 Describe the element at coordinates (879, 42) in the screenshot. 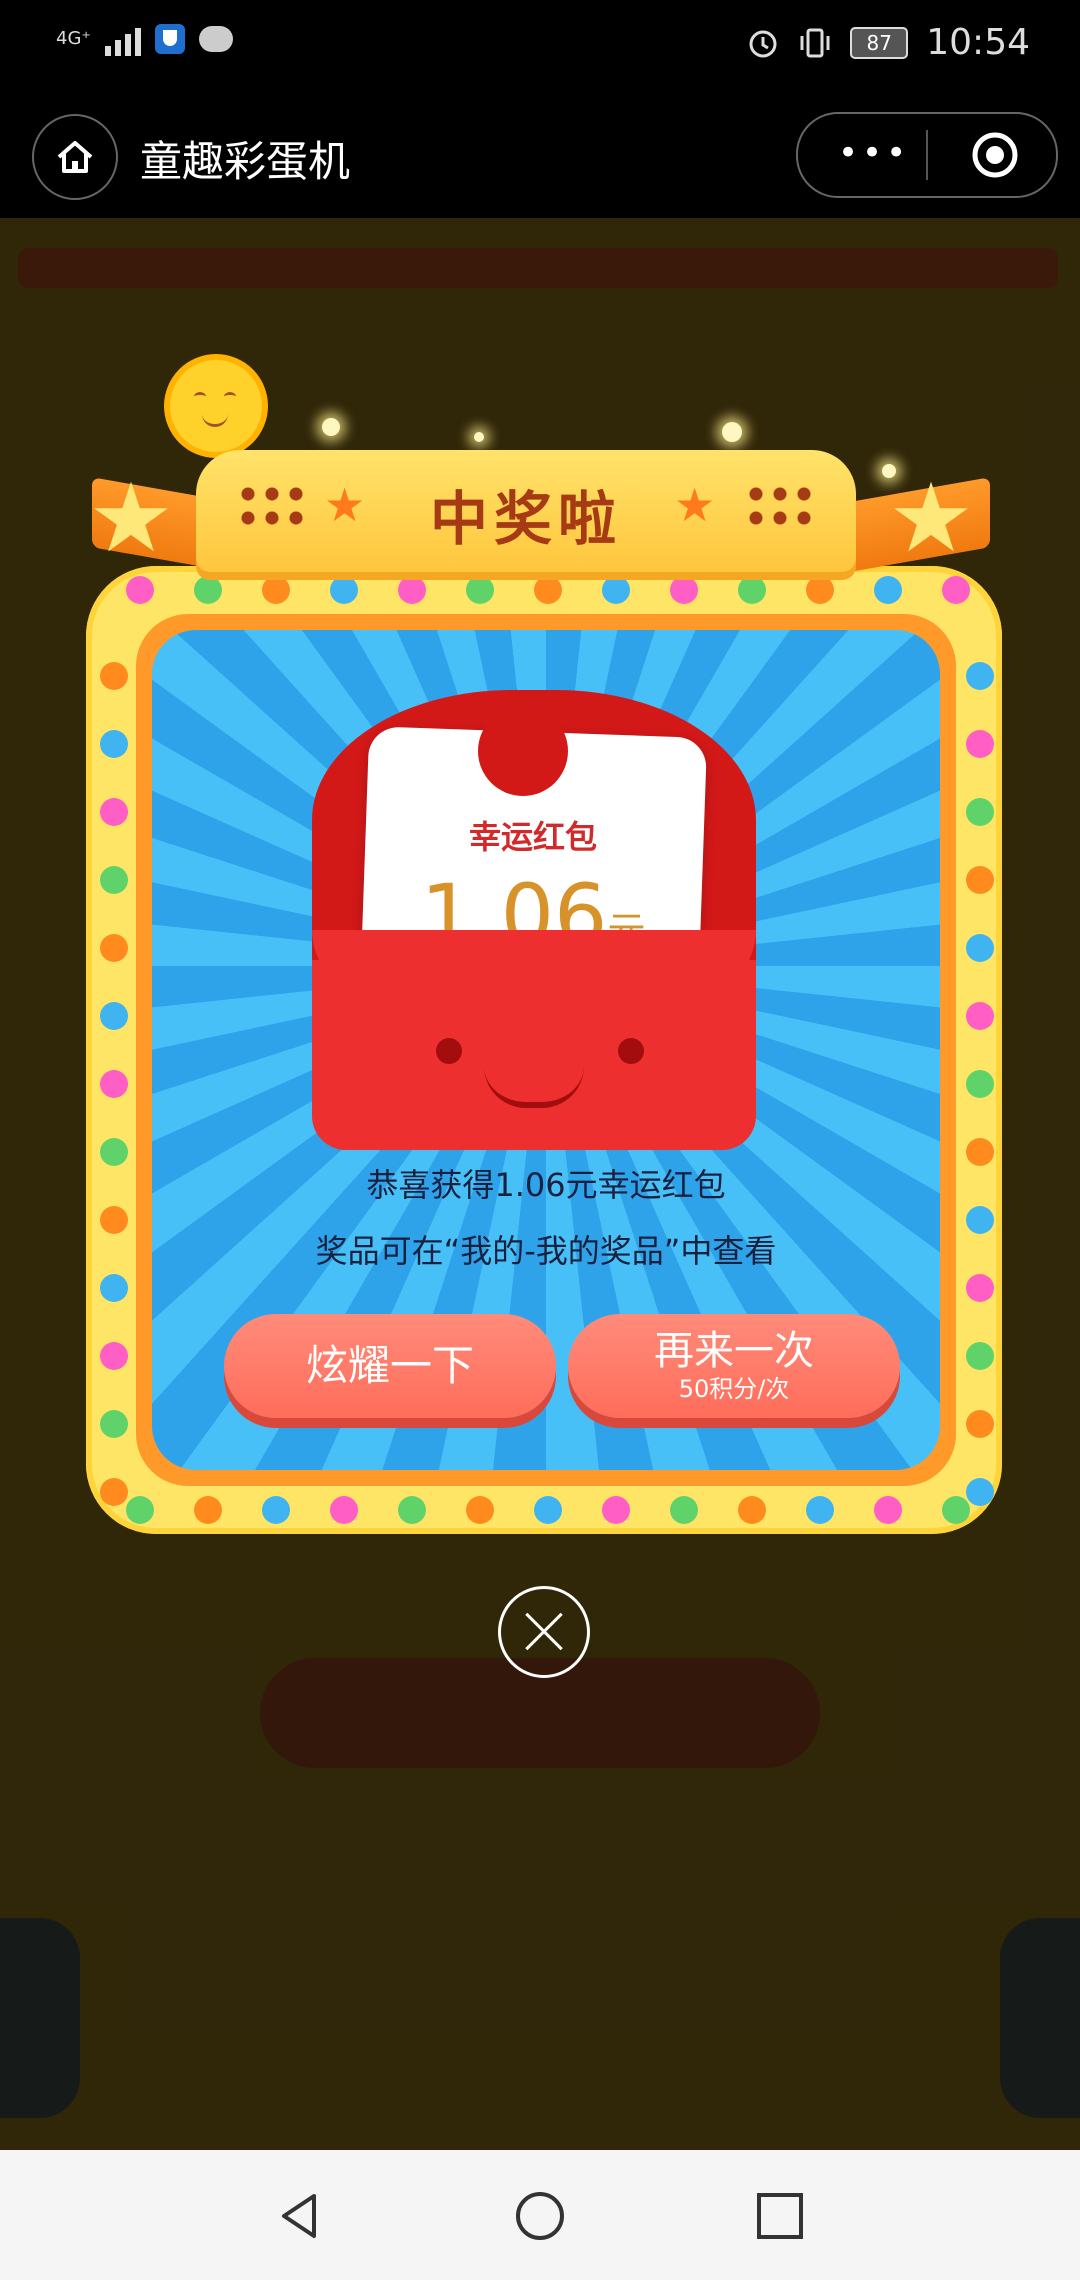

I see `battery-indicator: 87` at that location.